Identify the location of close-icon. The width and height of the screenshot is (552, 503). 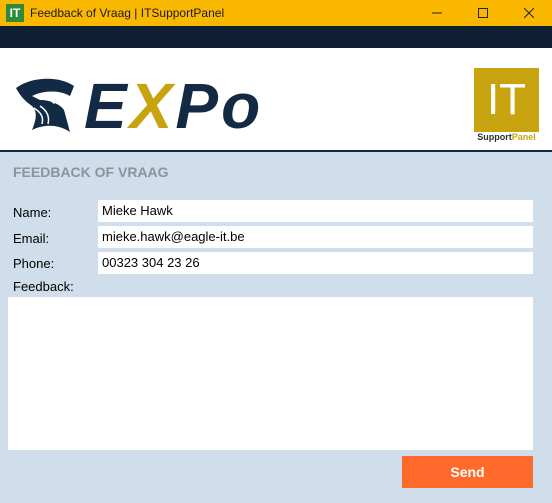
(529, 13).